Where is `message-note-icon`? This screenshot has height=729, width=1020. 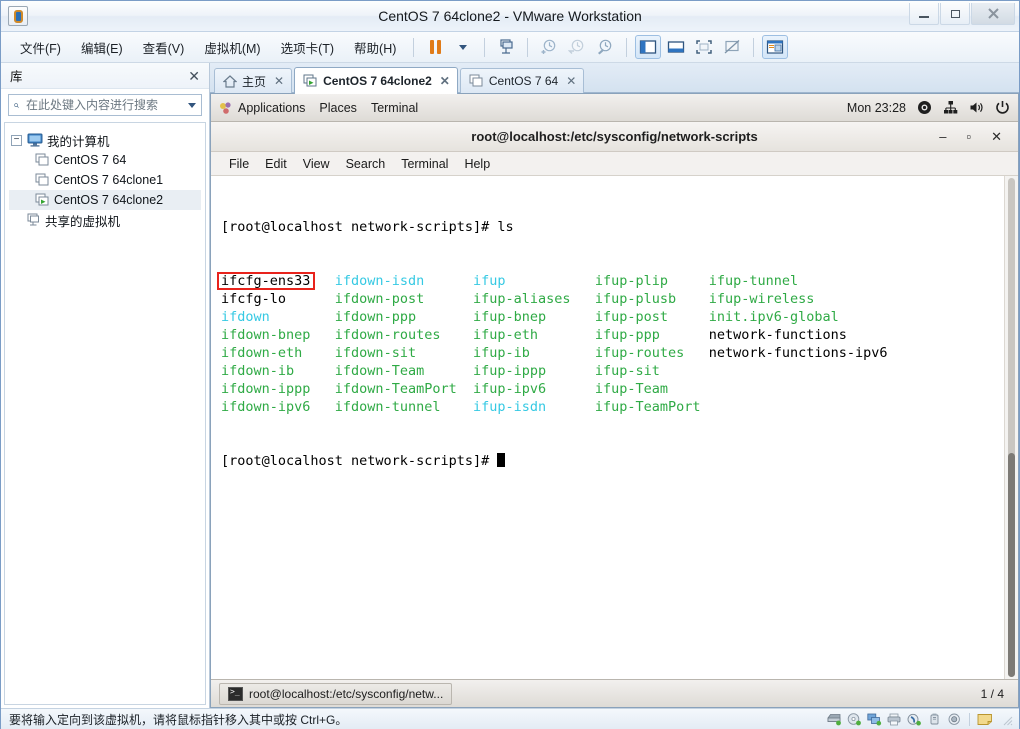 message-note-icon is located at coordinates (985, 719).